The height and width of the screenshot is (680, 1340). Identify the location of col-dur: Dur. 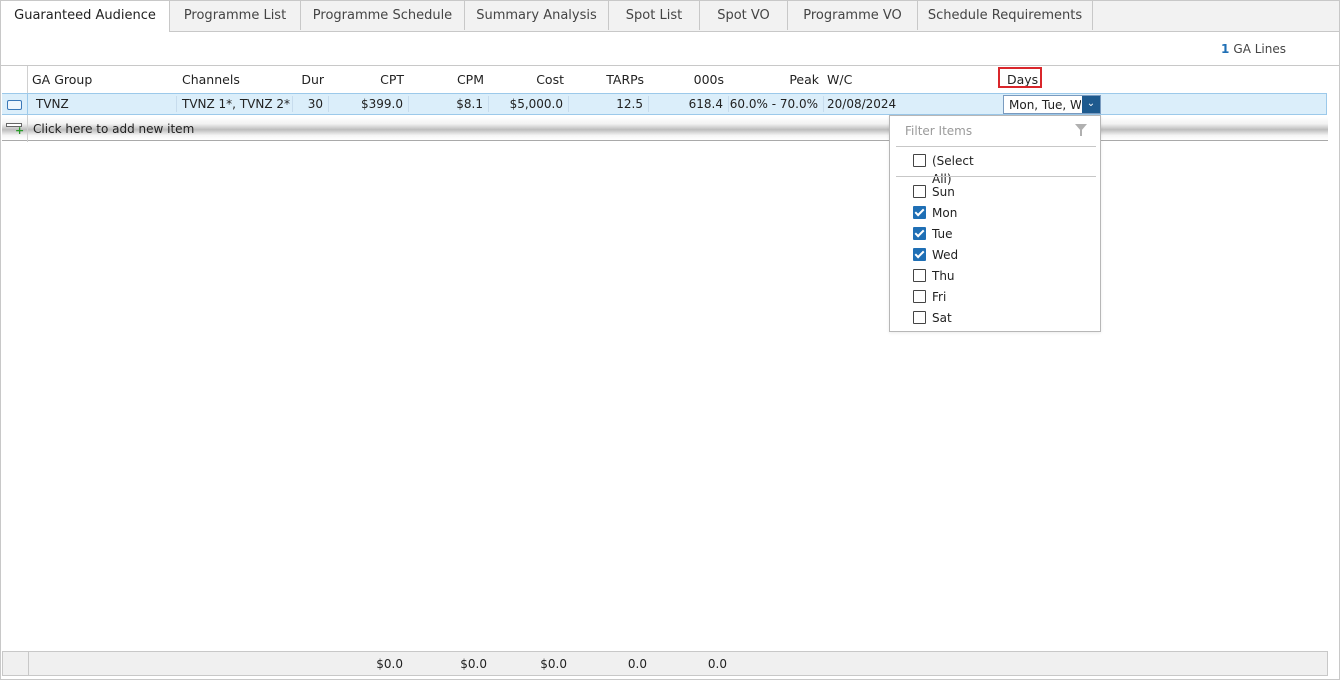
(304, 79).